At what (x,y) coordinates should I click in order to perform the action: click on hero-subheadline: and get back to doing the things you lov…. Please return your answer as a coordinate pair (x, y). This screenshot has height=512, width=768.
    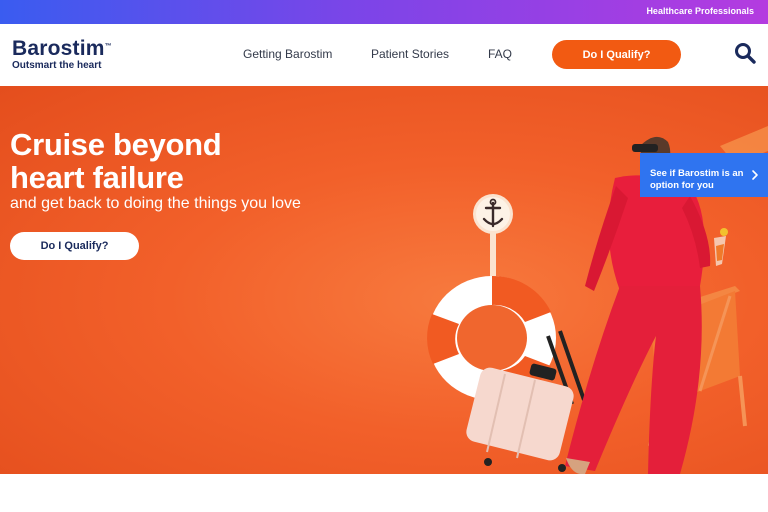
    Looking at the image, I should click on (155, 203).